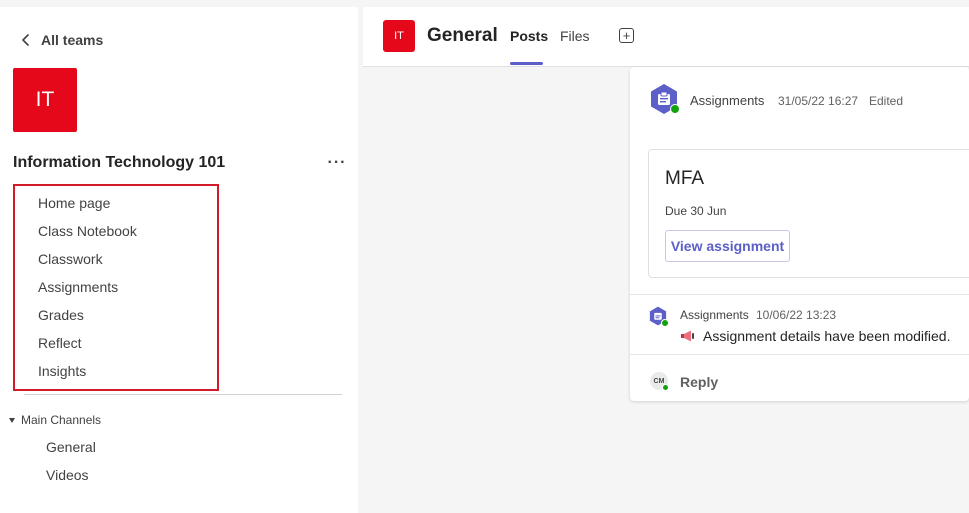  What do you see at coordinates (70, 259) in the screenshot?
I see `sidebar-item-classwork: Classwork` at bounding box center [70, 259].